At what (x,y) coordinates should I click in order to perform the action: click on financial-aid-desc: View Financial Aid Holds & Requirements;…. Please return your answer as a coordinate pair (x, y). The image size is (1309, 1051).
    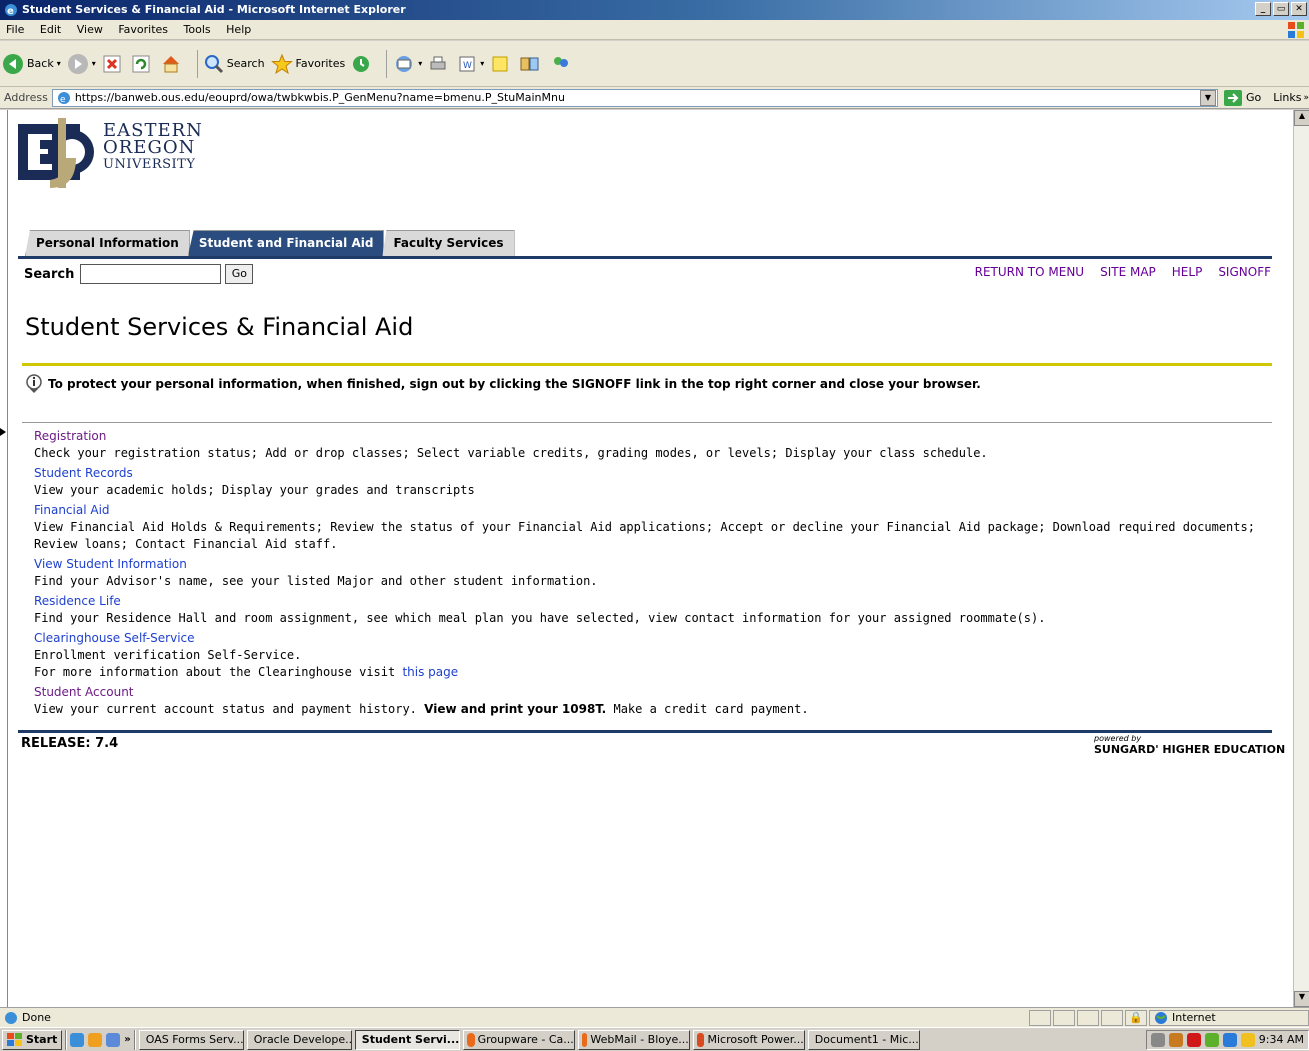
    Looking at the image, I should click on (644, 535).